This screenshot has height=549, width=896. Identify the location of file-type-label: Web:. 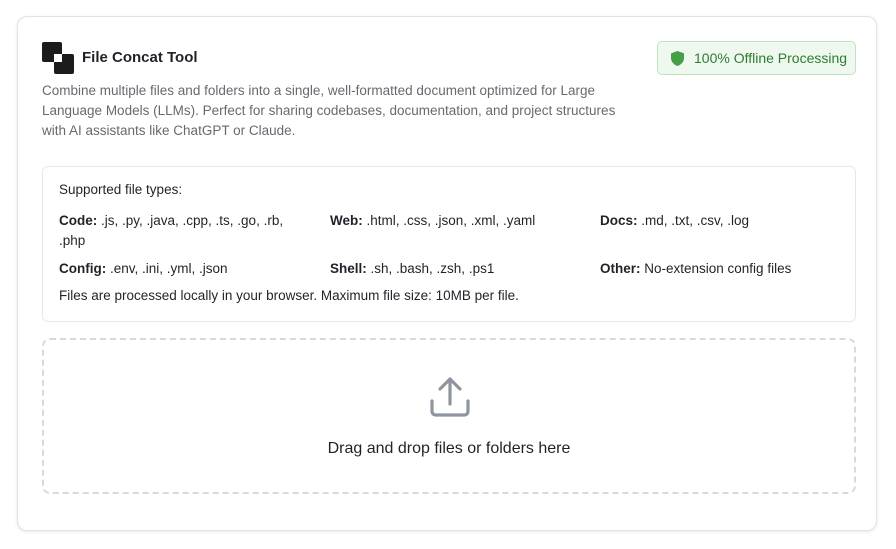
(346, 220).